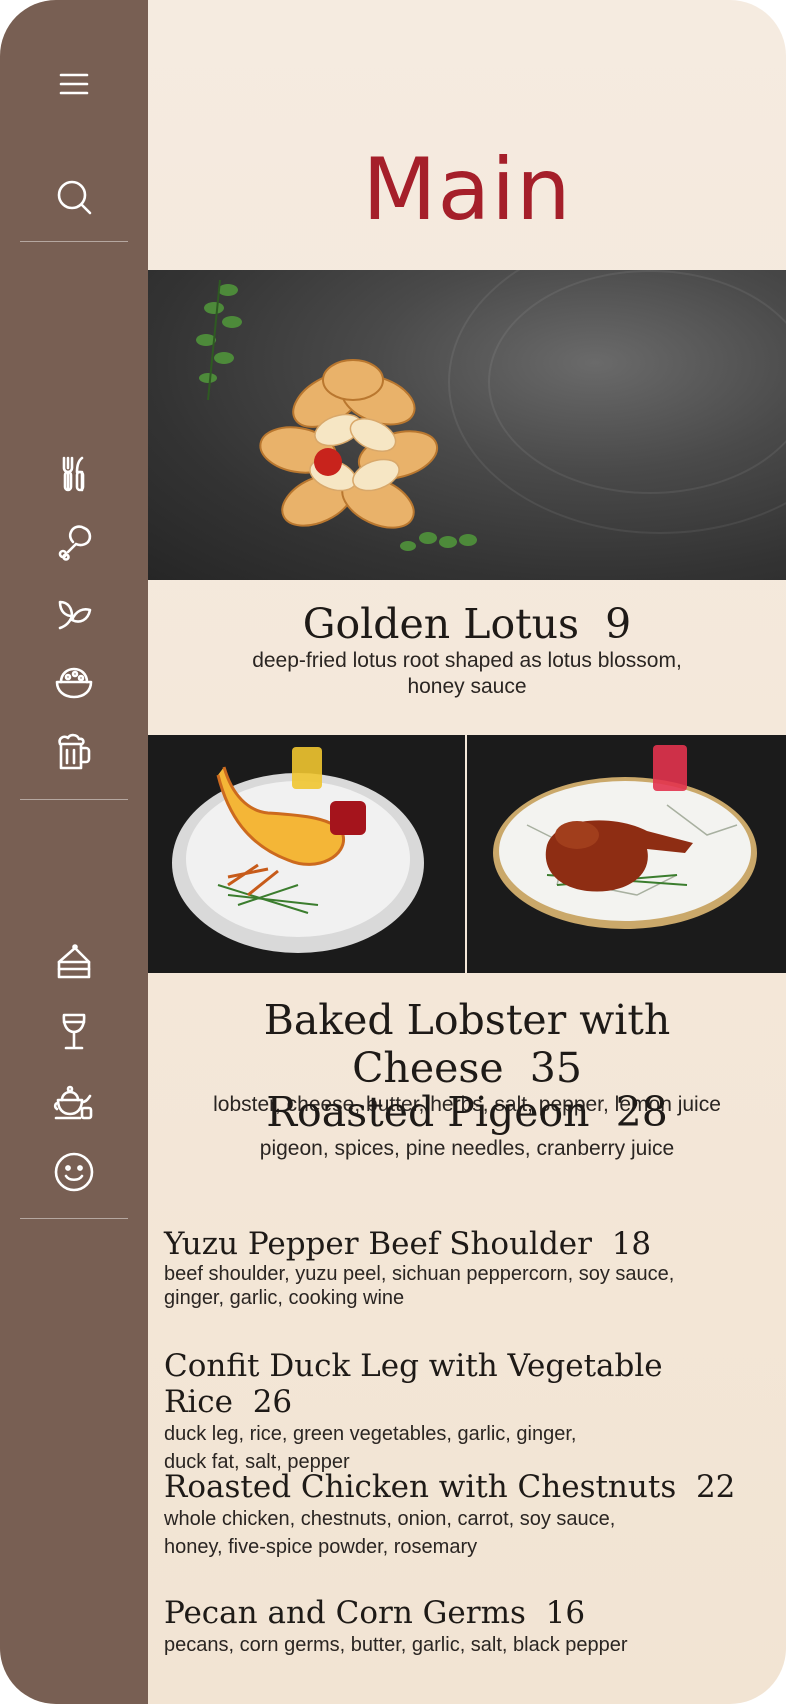 This screenshot has width=786, height=1704. Describe the element at coordinates (413, 1384) in the screenshot. I see `item-name: Confit Duck Leg with Vegetable Rice` at that location.